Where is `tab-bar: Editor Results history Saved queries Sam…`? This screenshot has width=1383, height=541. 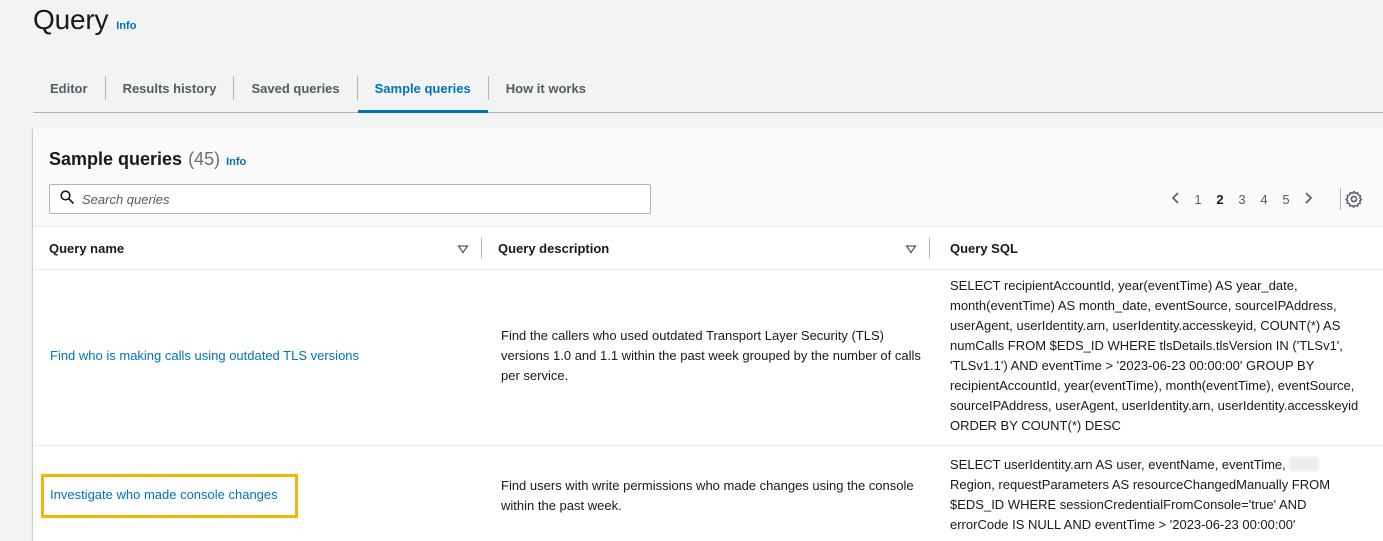
tab-bar: Editor Results history Saved queries Sam… is located at coordinates (708, 88).